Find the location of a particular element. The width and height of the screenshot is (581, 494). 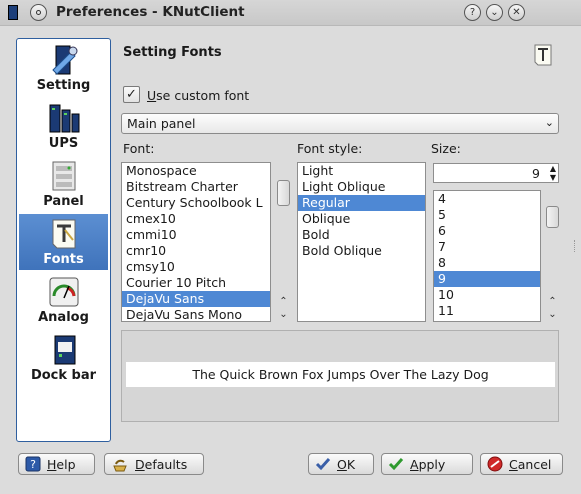

reset-icon is located at coordinates (120, 465).